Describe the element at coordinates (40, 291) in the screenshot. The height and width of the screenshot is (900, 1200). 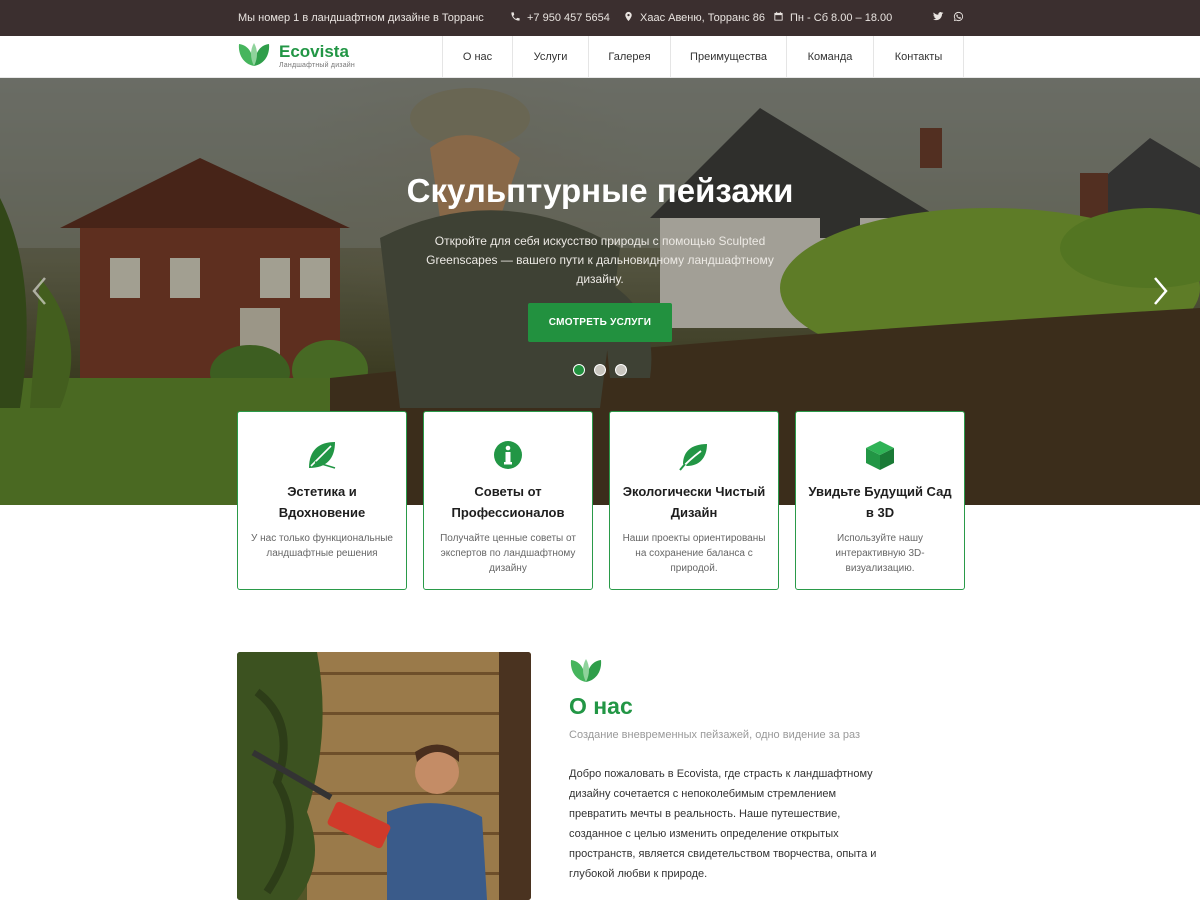
I see `slider-prev-button` at that location.